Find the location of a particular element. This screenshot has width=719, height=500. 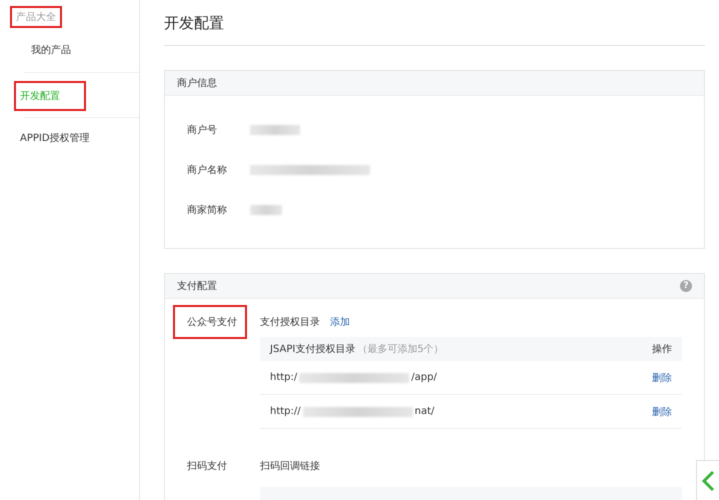

field-label: 商户名称 is located at coordinates (207, 170).